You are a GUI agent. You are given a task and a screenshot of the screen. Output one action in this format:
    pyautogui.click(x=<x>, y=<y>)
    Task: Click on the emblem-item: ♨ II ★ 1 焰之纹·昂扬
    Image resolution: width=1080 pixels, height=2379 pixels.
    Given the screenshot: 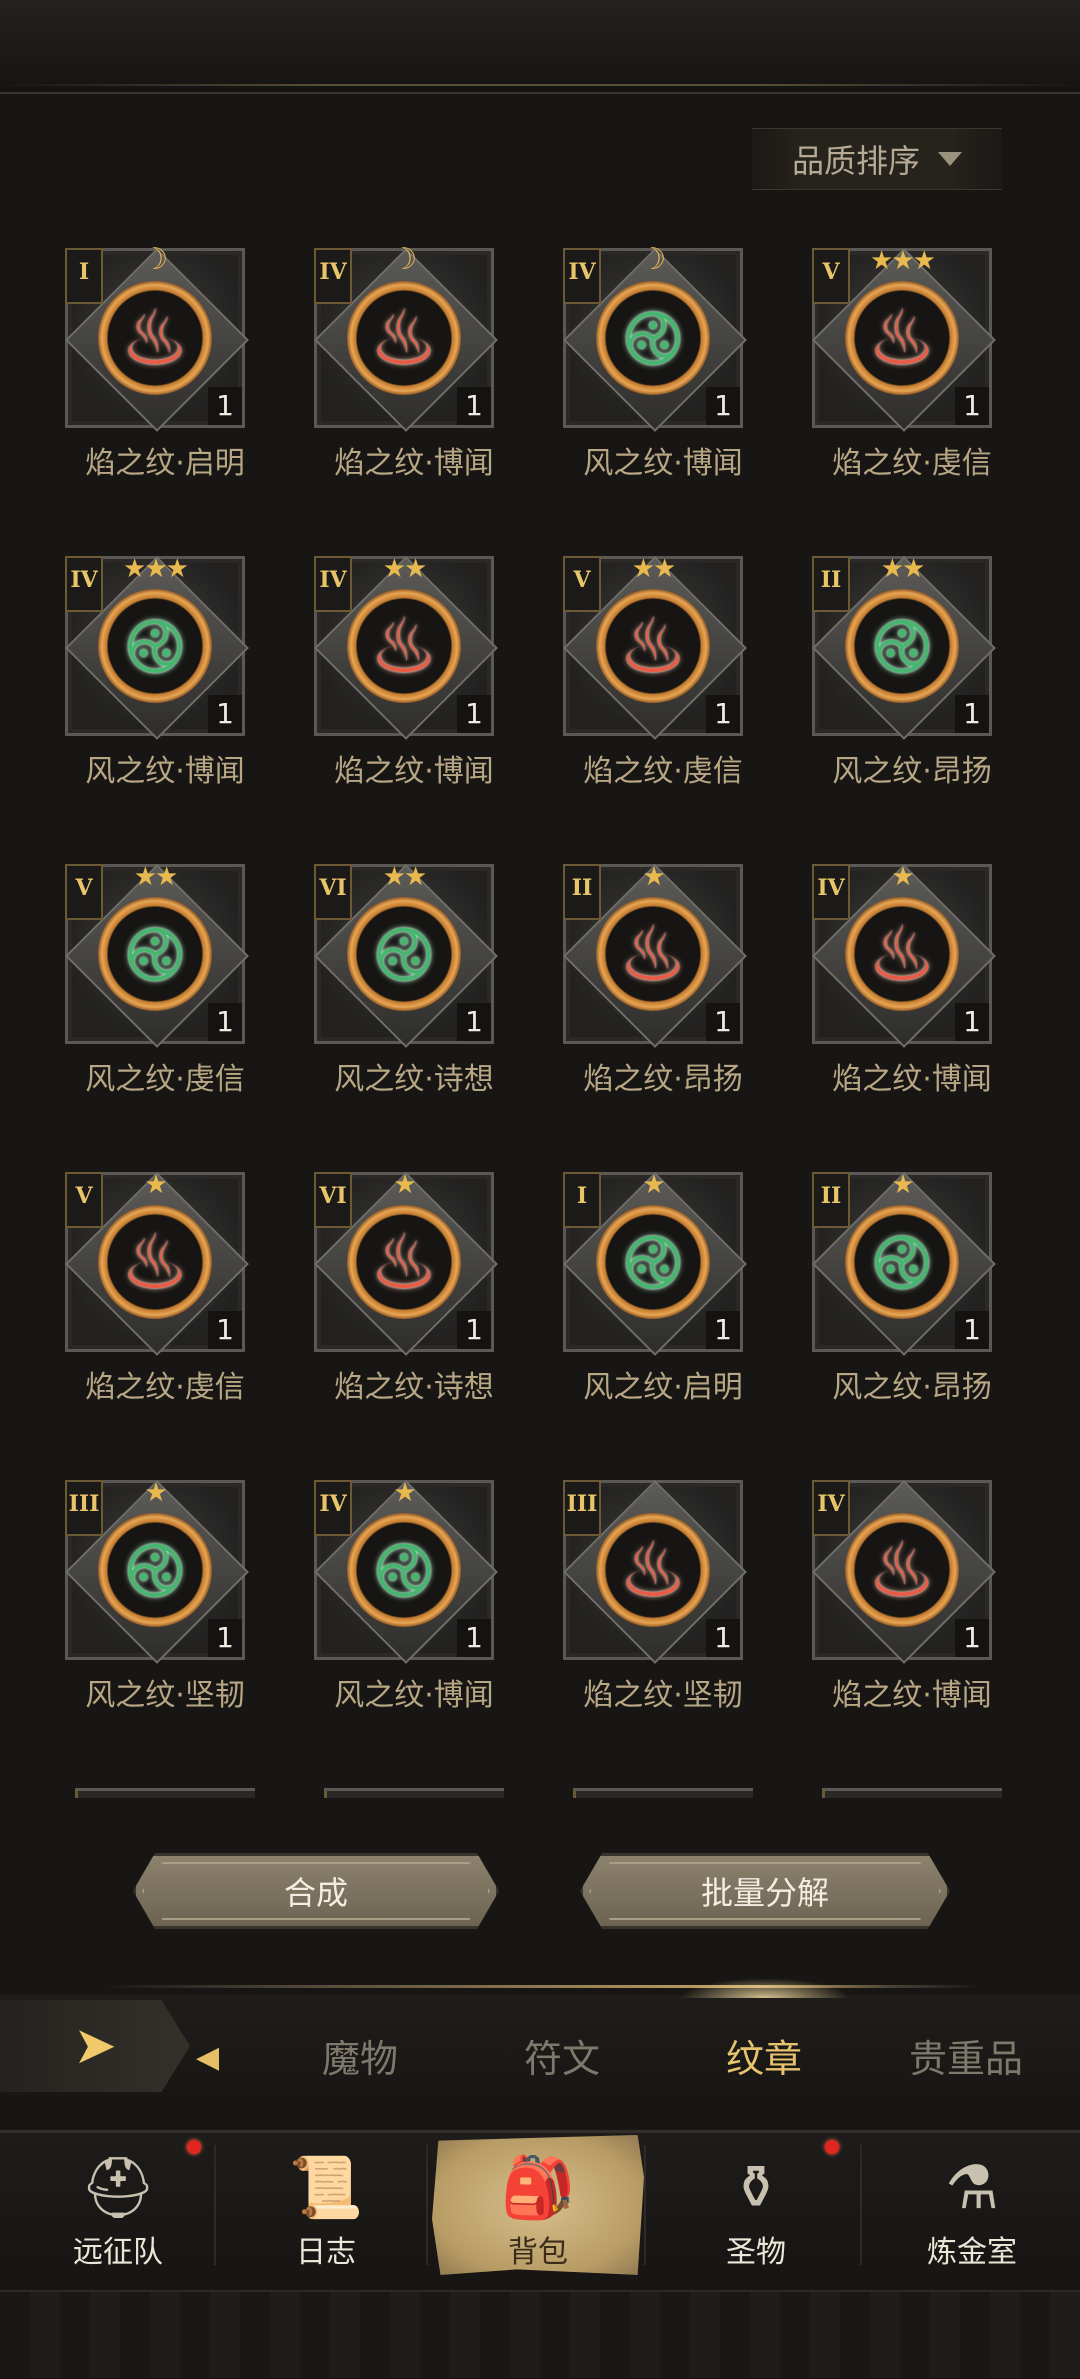 What is the action you would take?
    pyautogui.click(x=663, y=988)
    